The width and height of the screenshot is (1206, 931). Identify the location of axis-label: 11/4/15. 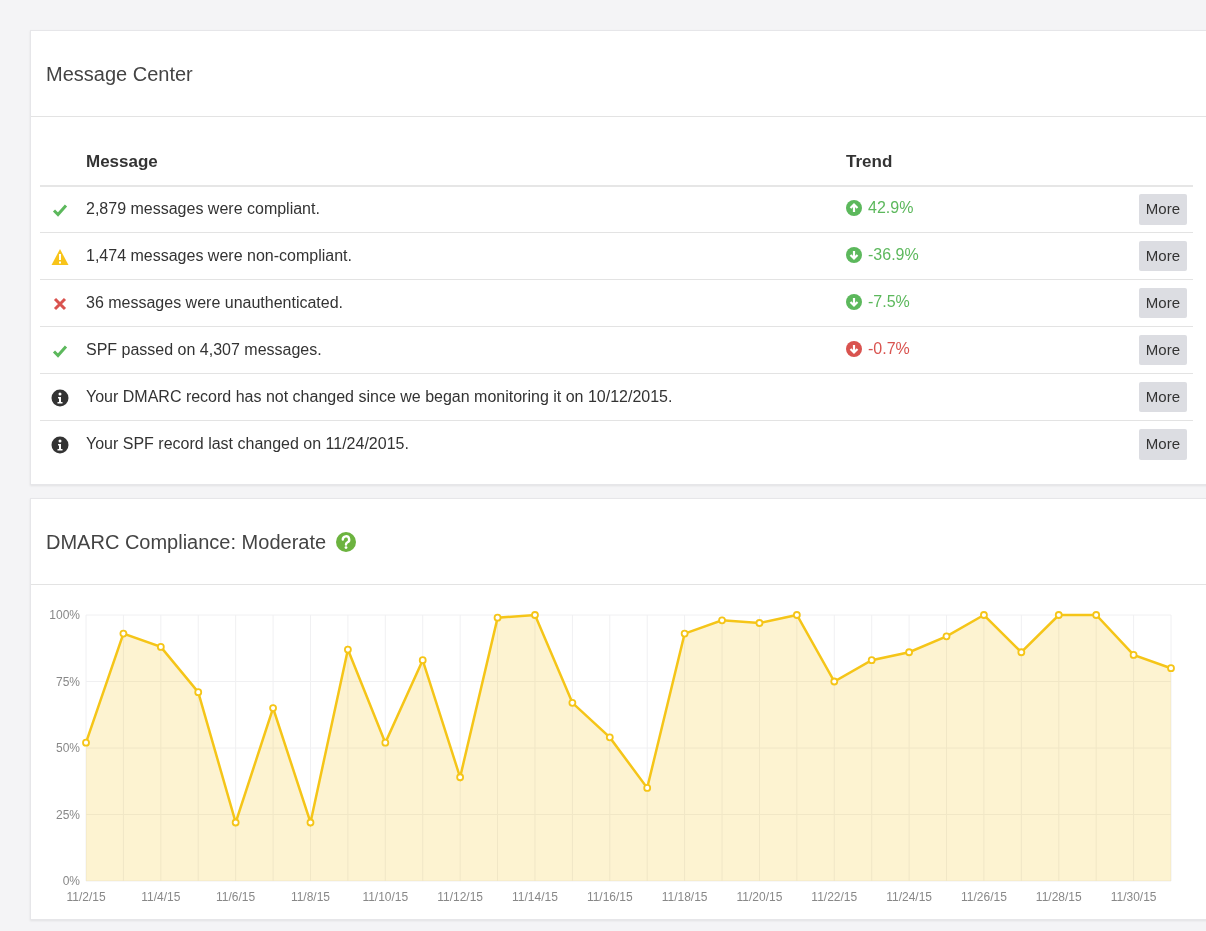
(161, 896).